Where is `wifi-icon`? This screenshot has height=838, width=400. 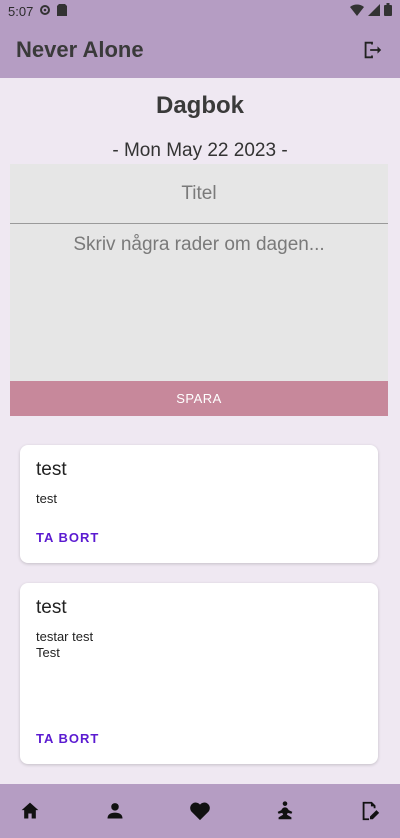 wifi-icon is located at coordinates (357, 11).